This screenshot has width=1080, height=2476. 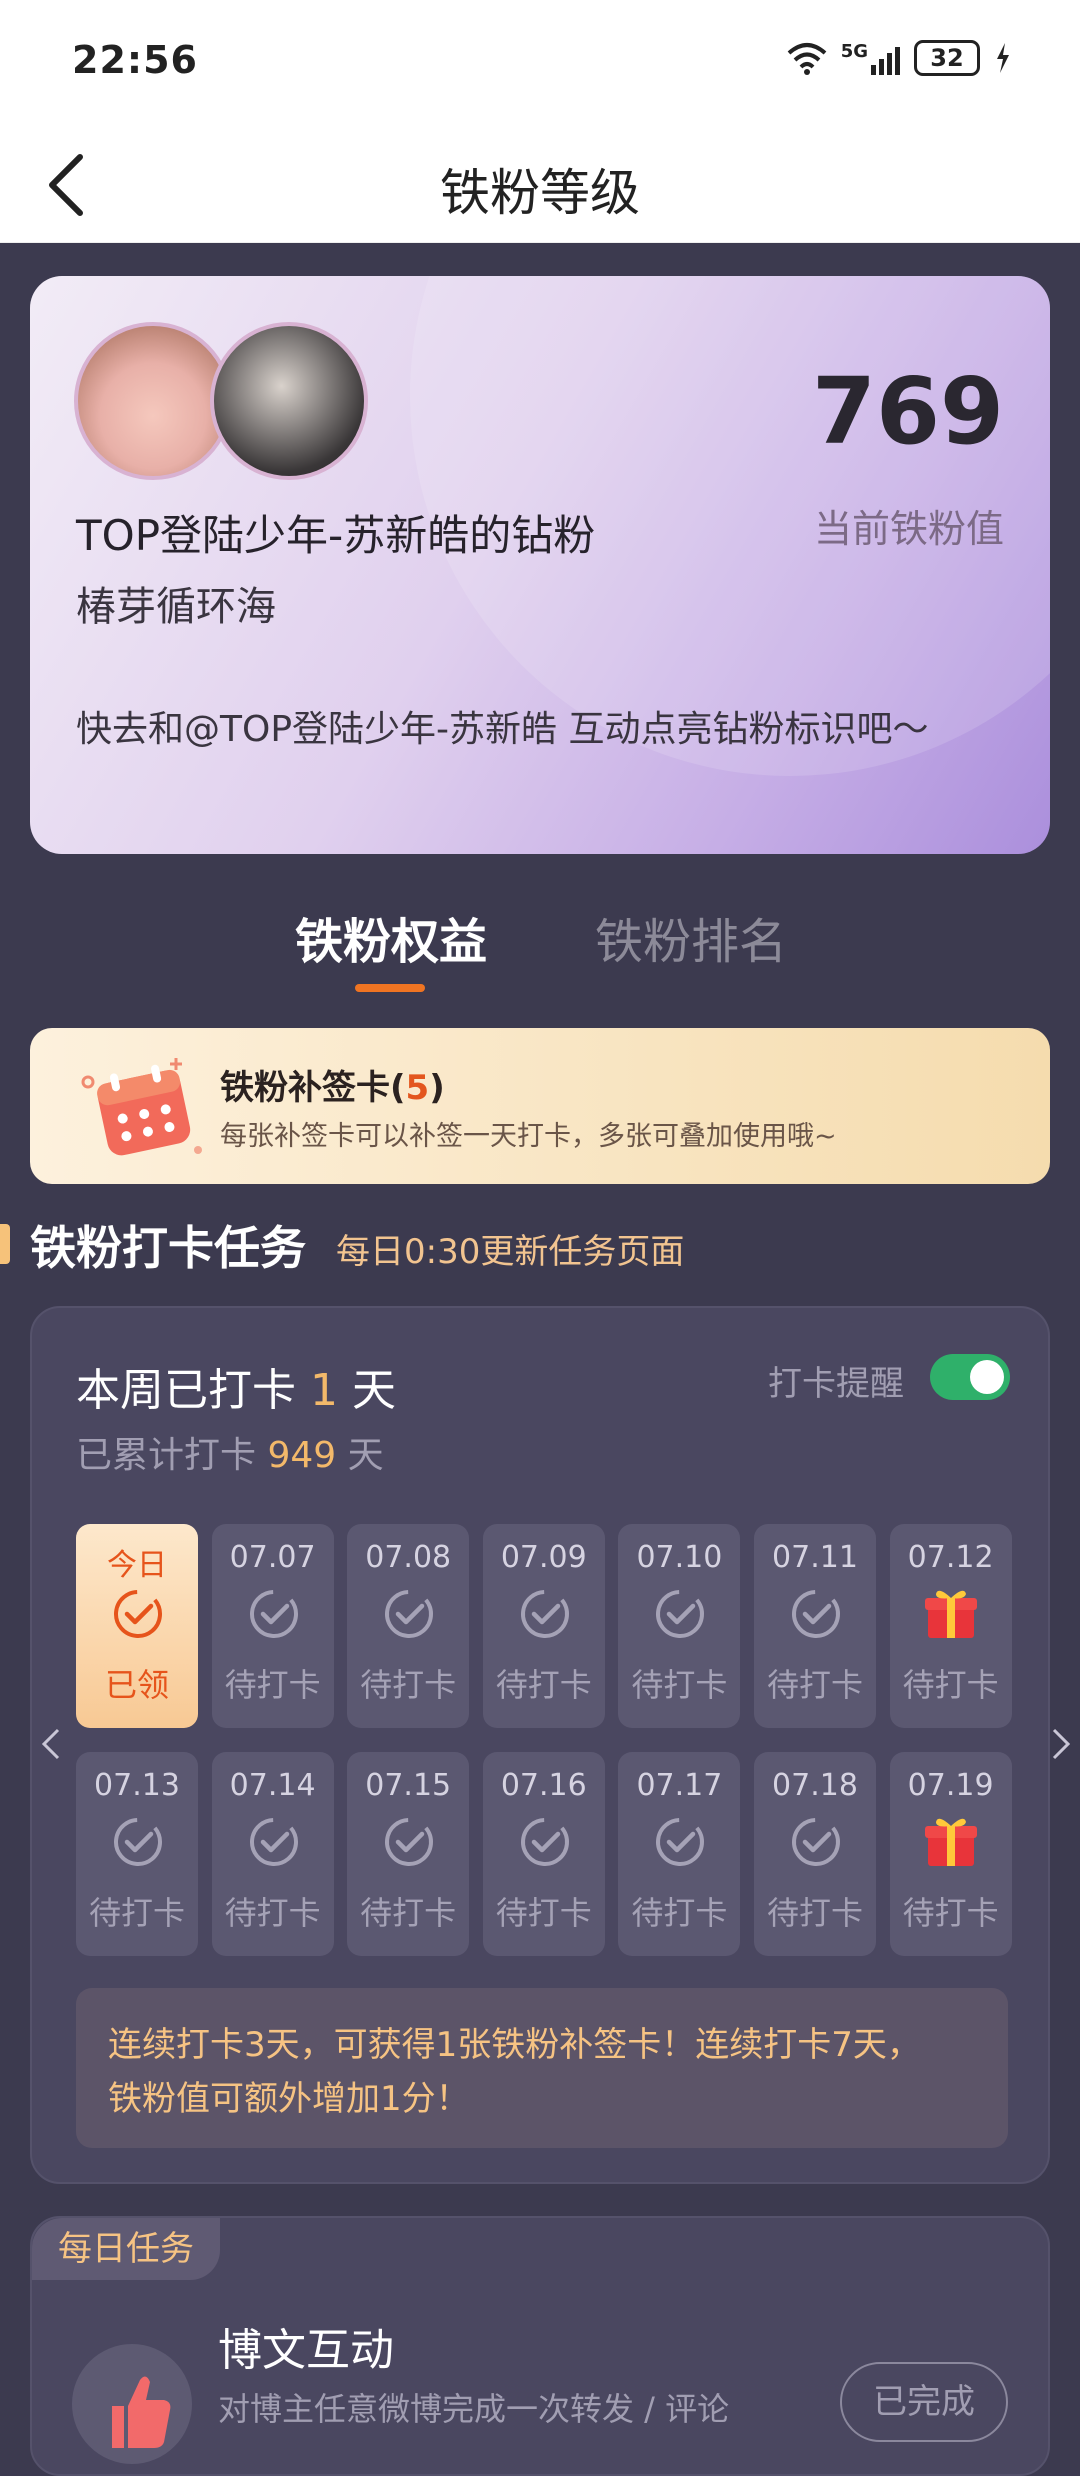 What do you see at coordinates (324, 1390) in the screenshot?
I see `week-days: 1` at bounding box center [324, 1390].